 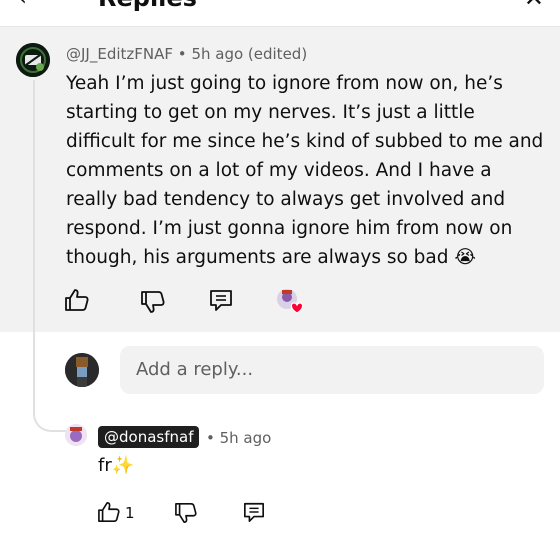 What do you see at coordinates (249, 54) in the screenshot?
I see `comment-time: 5h ago (edited)` at bounding box center [249, 54].